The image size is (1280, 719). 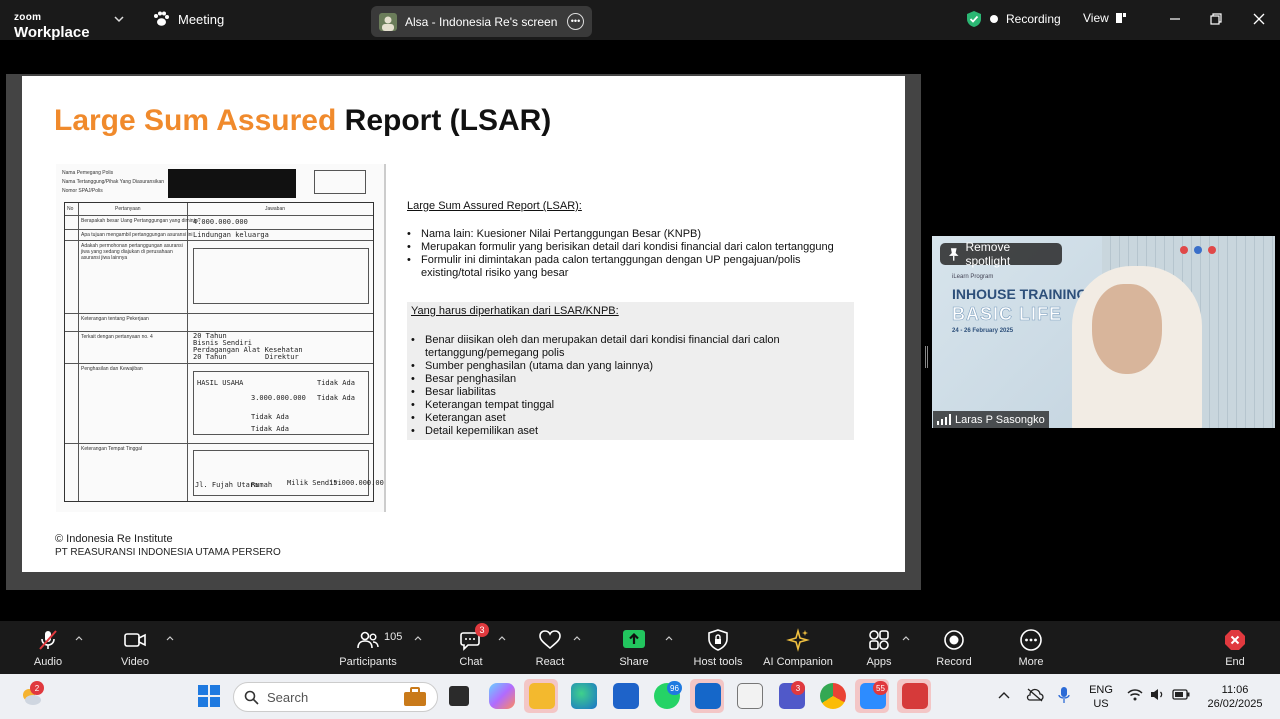 I want to click on file-explorer-icon, so click(x=542, y=696).